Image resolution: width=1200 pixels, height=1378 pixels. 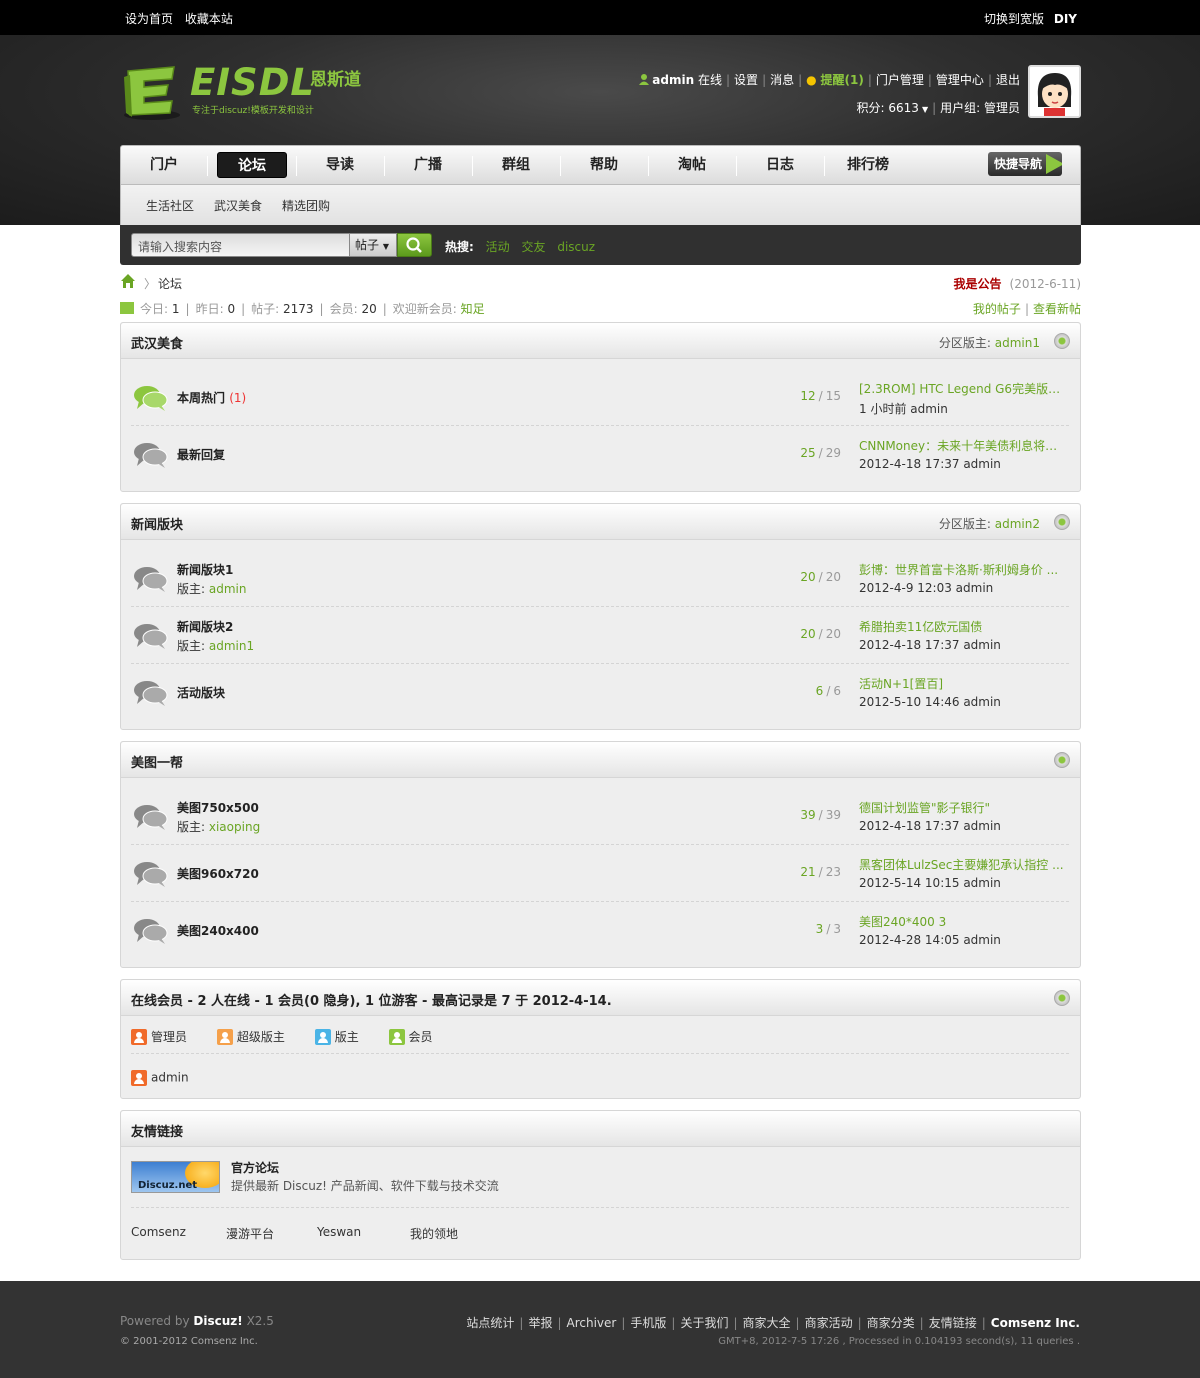 I want to click on top-bar: 设为首页 收藏本站 切换到宽版 DIY, so click(x=600, y=17).